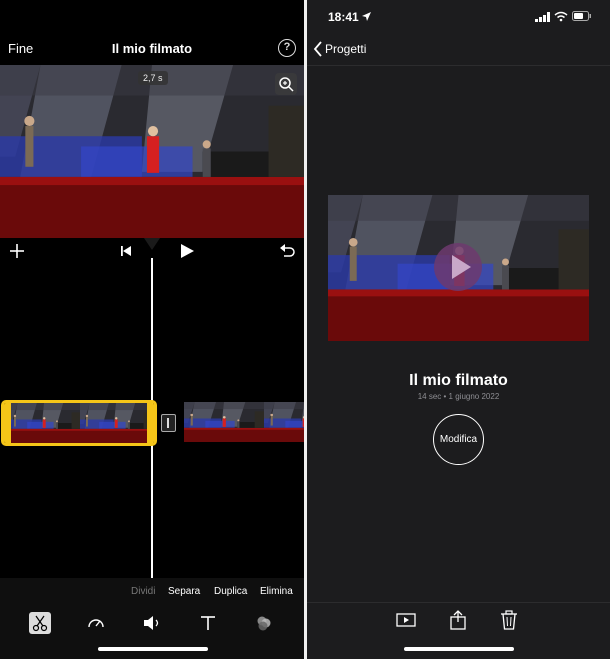 The image size is (610, 659). I want to click on filters-icon, so click(264, 623).